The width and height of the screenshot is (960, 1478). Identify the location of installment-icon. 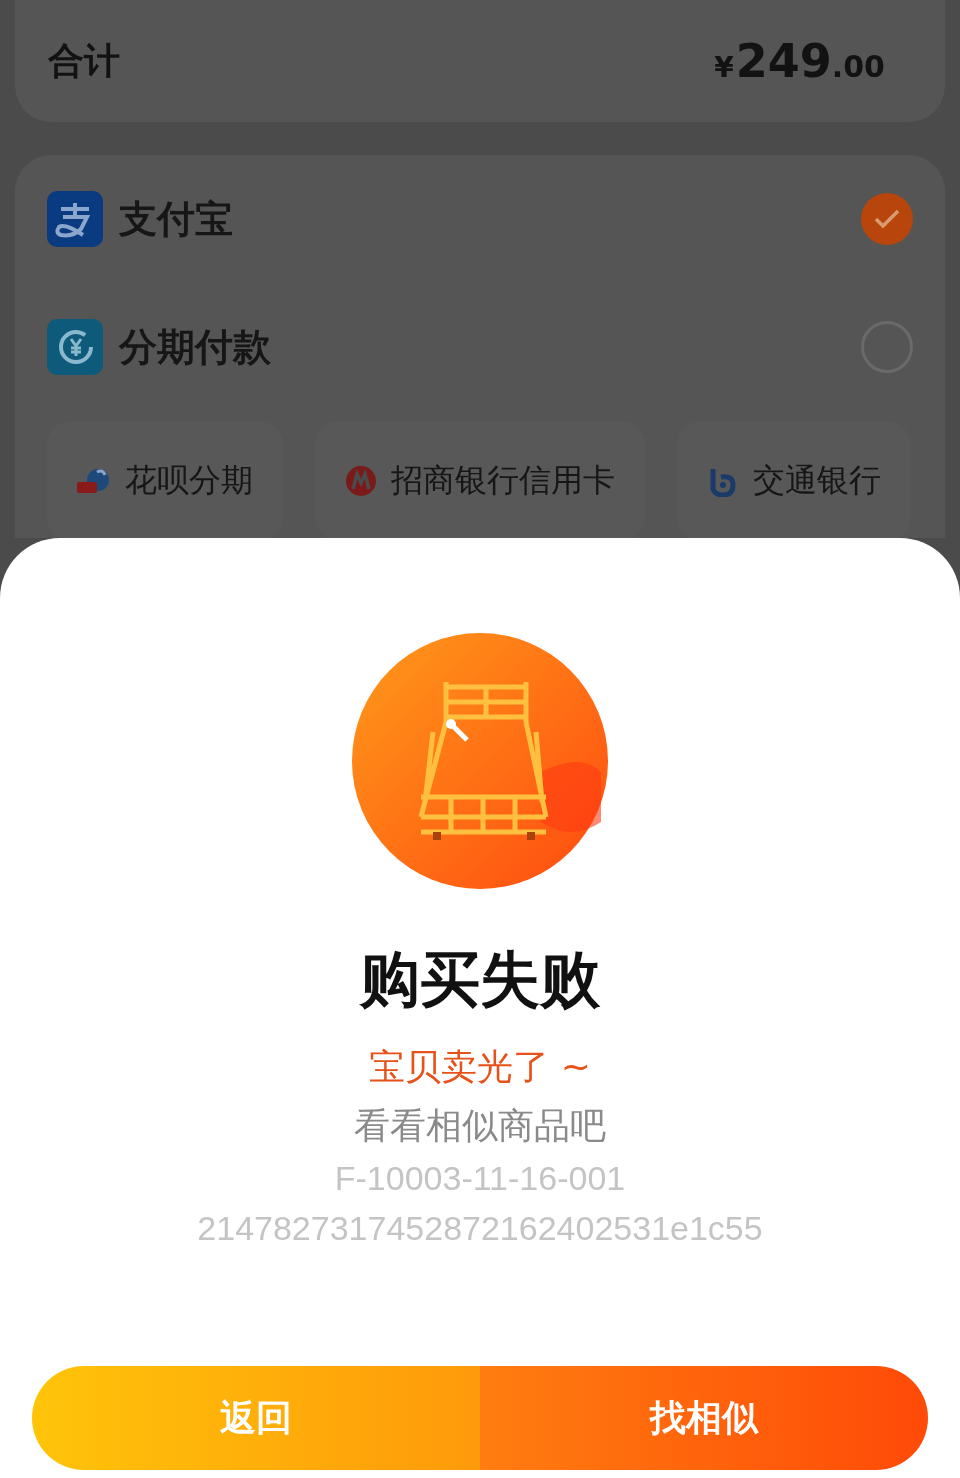
(75, 347).